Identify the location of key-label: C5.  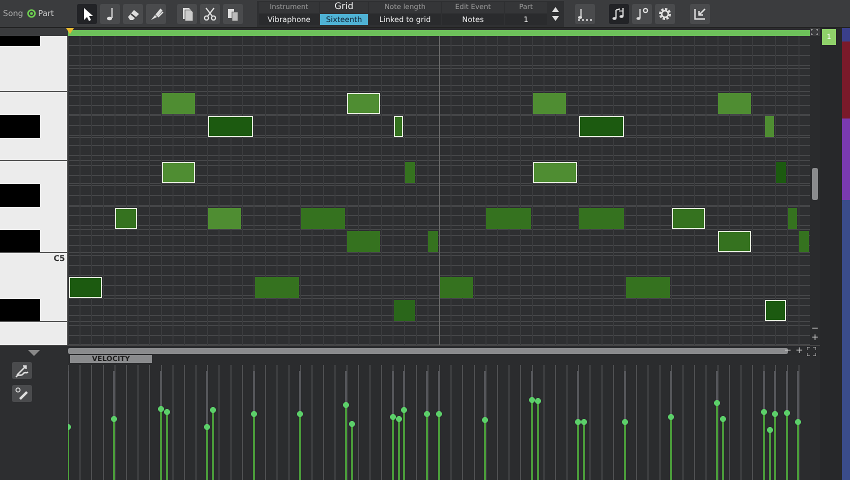
(59, 258).